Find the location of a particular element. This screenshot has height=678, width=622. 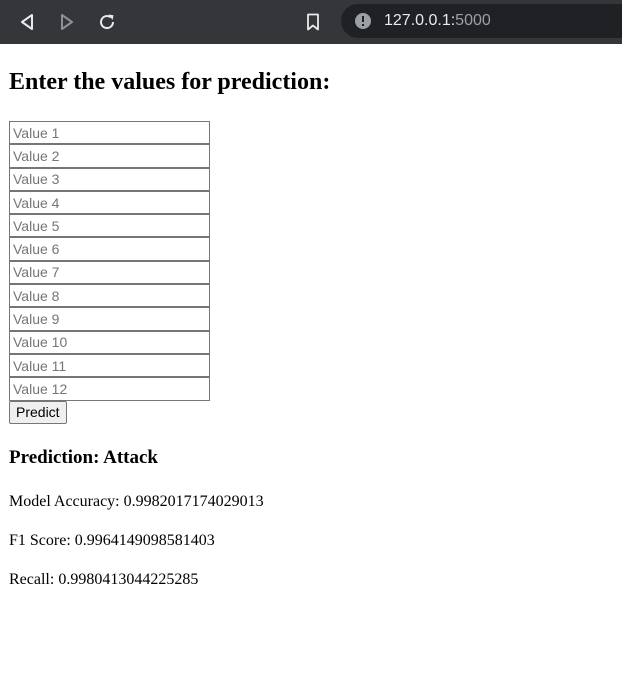

prediction-result: Prediction: Attack is located at coordinates (83, 457).